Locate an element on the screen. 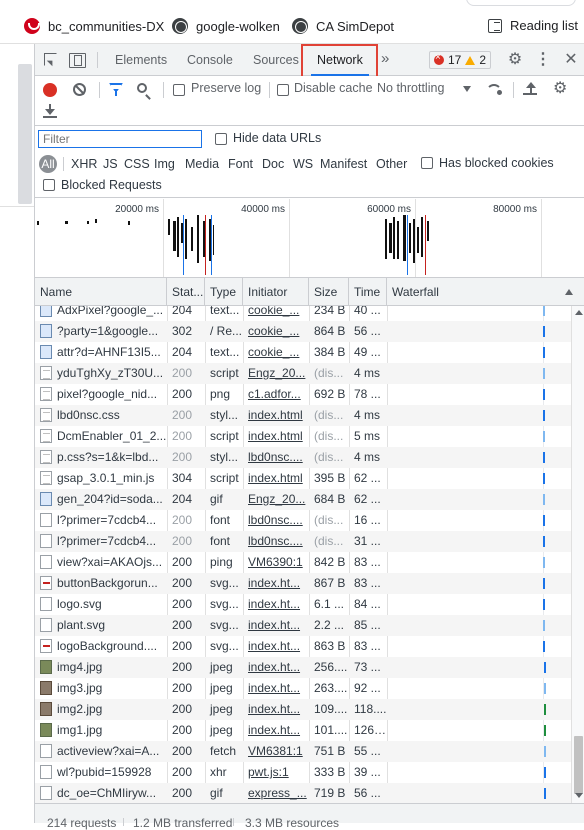 The height and width of the screenshot is (830, 584). throttling-select: No throttling is located at coordinates (410, 88).